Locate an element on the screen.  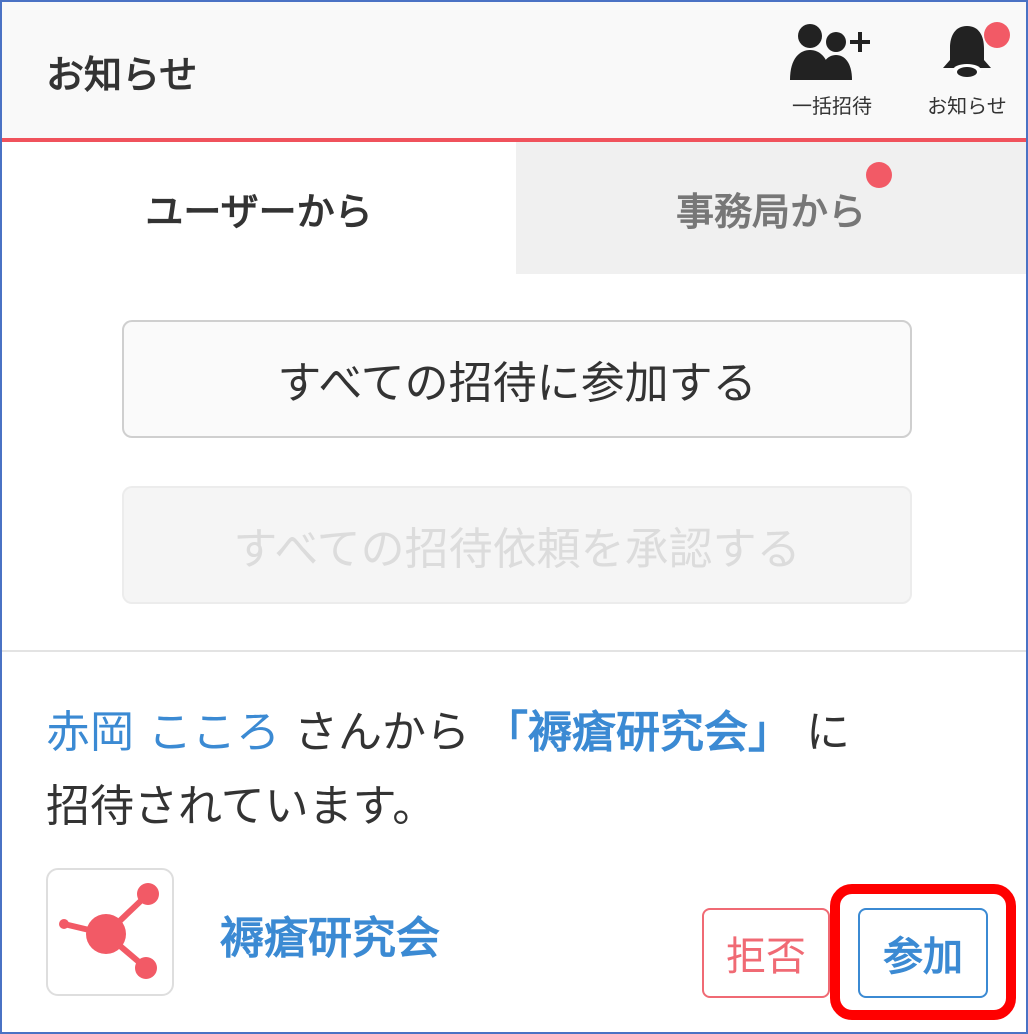
tab-from-office-label: 事務局から is located at coordinates (770, 211).